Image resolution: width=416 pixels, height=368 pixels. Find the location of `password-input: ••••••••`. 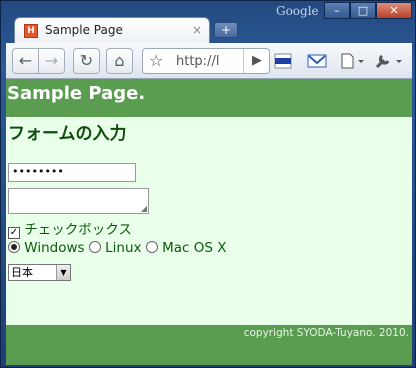

password-input: •••••••• is located at coordinates (72, 172).